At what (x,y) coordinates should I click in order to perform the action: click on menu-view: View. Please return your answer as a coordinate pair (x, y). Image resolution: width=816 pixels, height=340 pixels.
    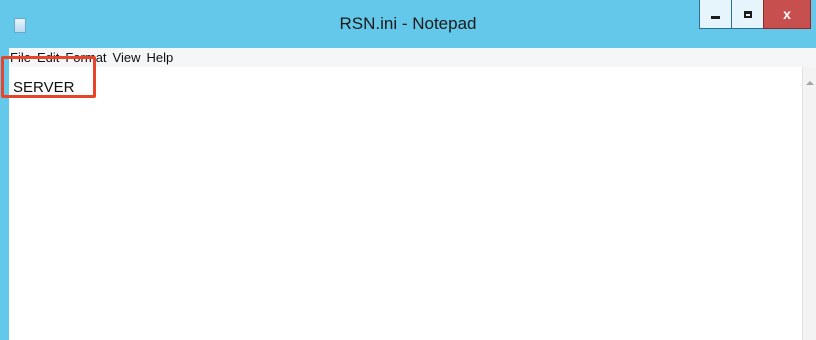
    Looking at the image, I should click on (127, 57).